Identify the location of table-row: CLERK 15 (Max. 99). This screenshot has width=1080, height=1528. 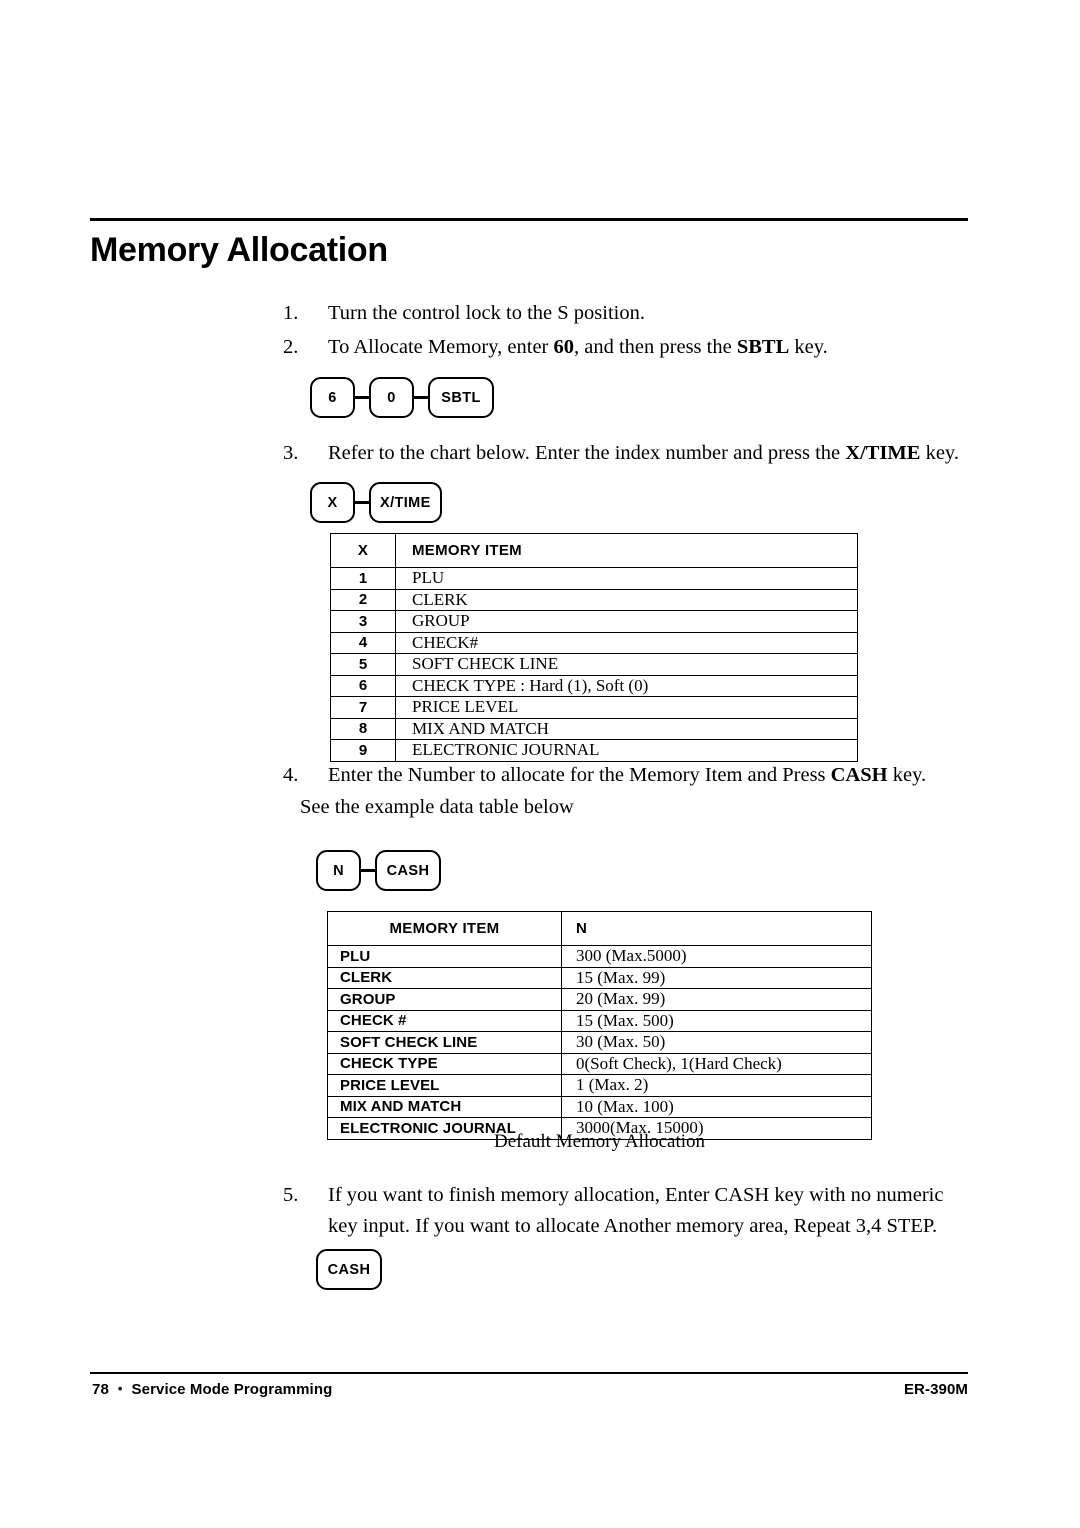
(599, 977).